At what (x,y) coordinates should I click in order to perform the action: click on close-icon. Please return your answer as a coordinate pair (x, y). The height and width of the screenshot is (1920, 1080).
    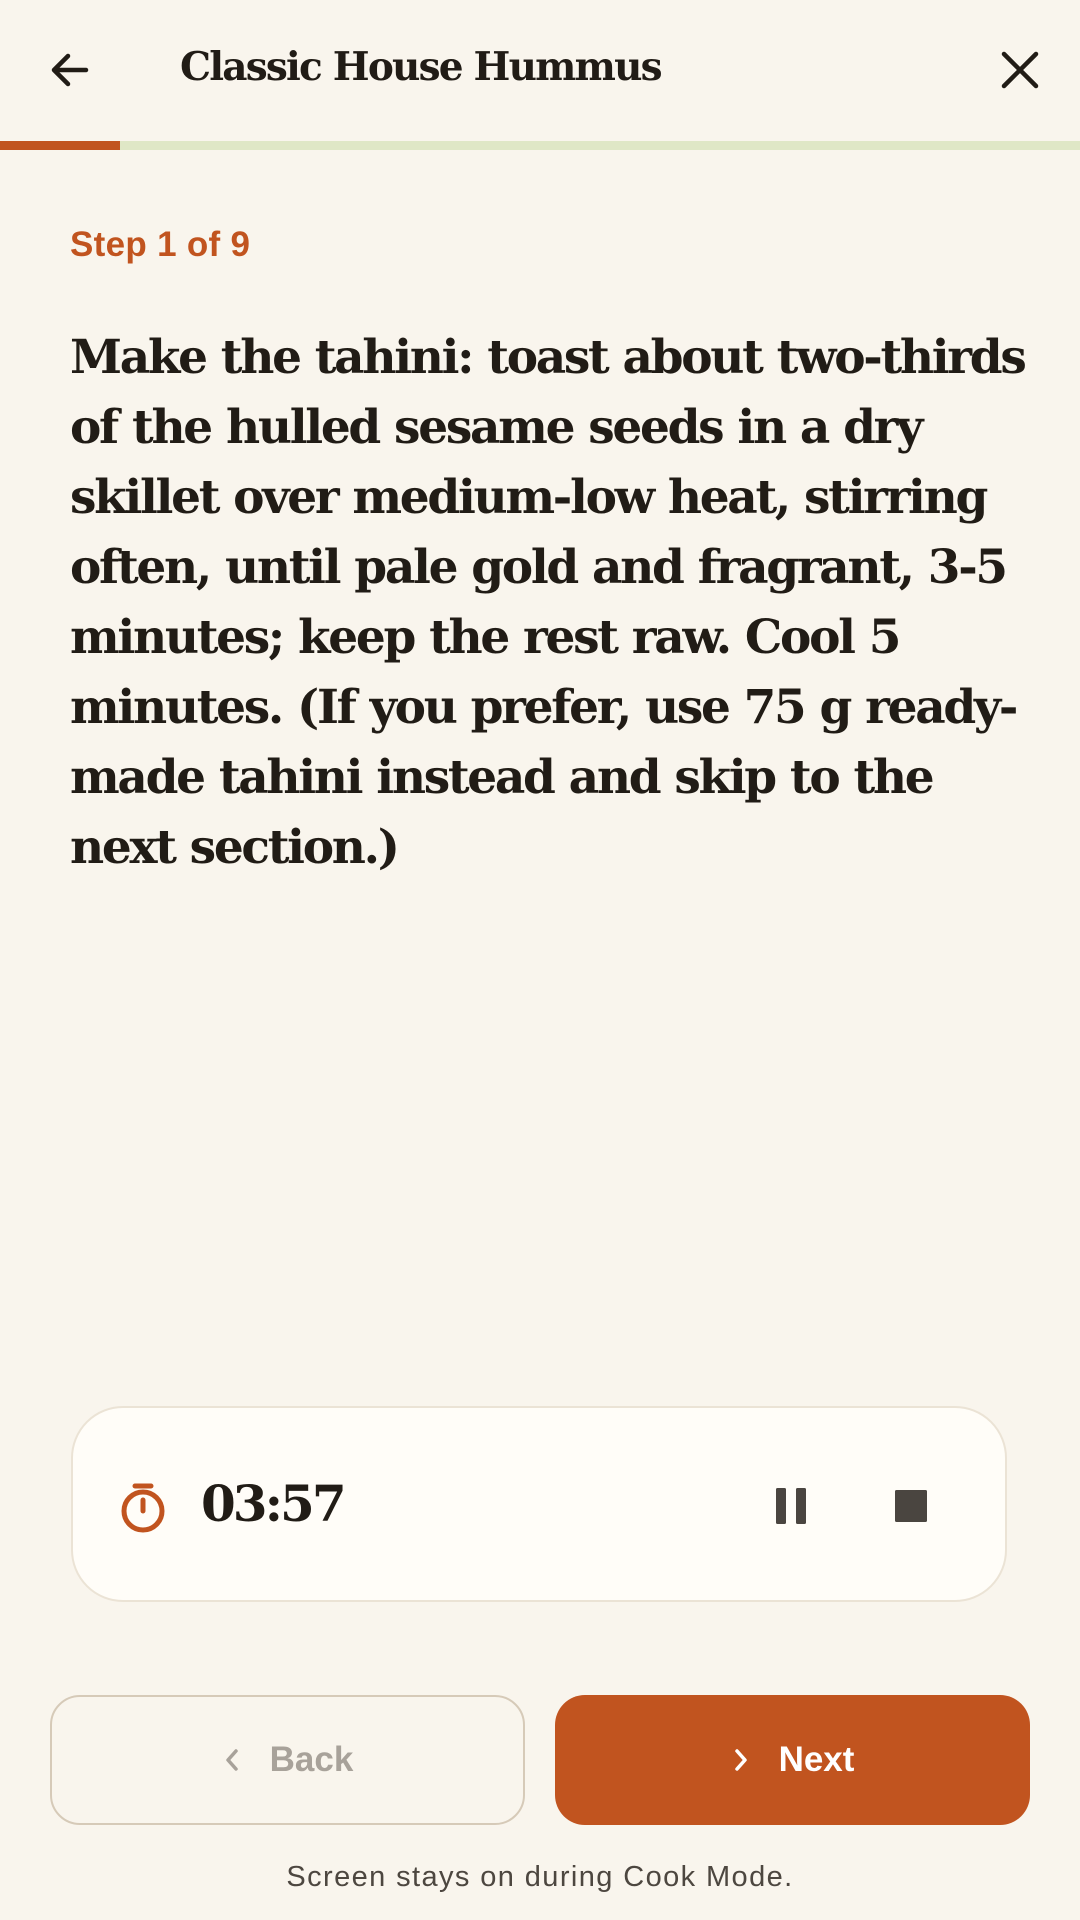
    Looking at the image, I should click on (1020, 70).